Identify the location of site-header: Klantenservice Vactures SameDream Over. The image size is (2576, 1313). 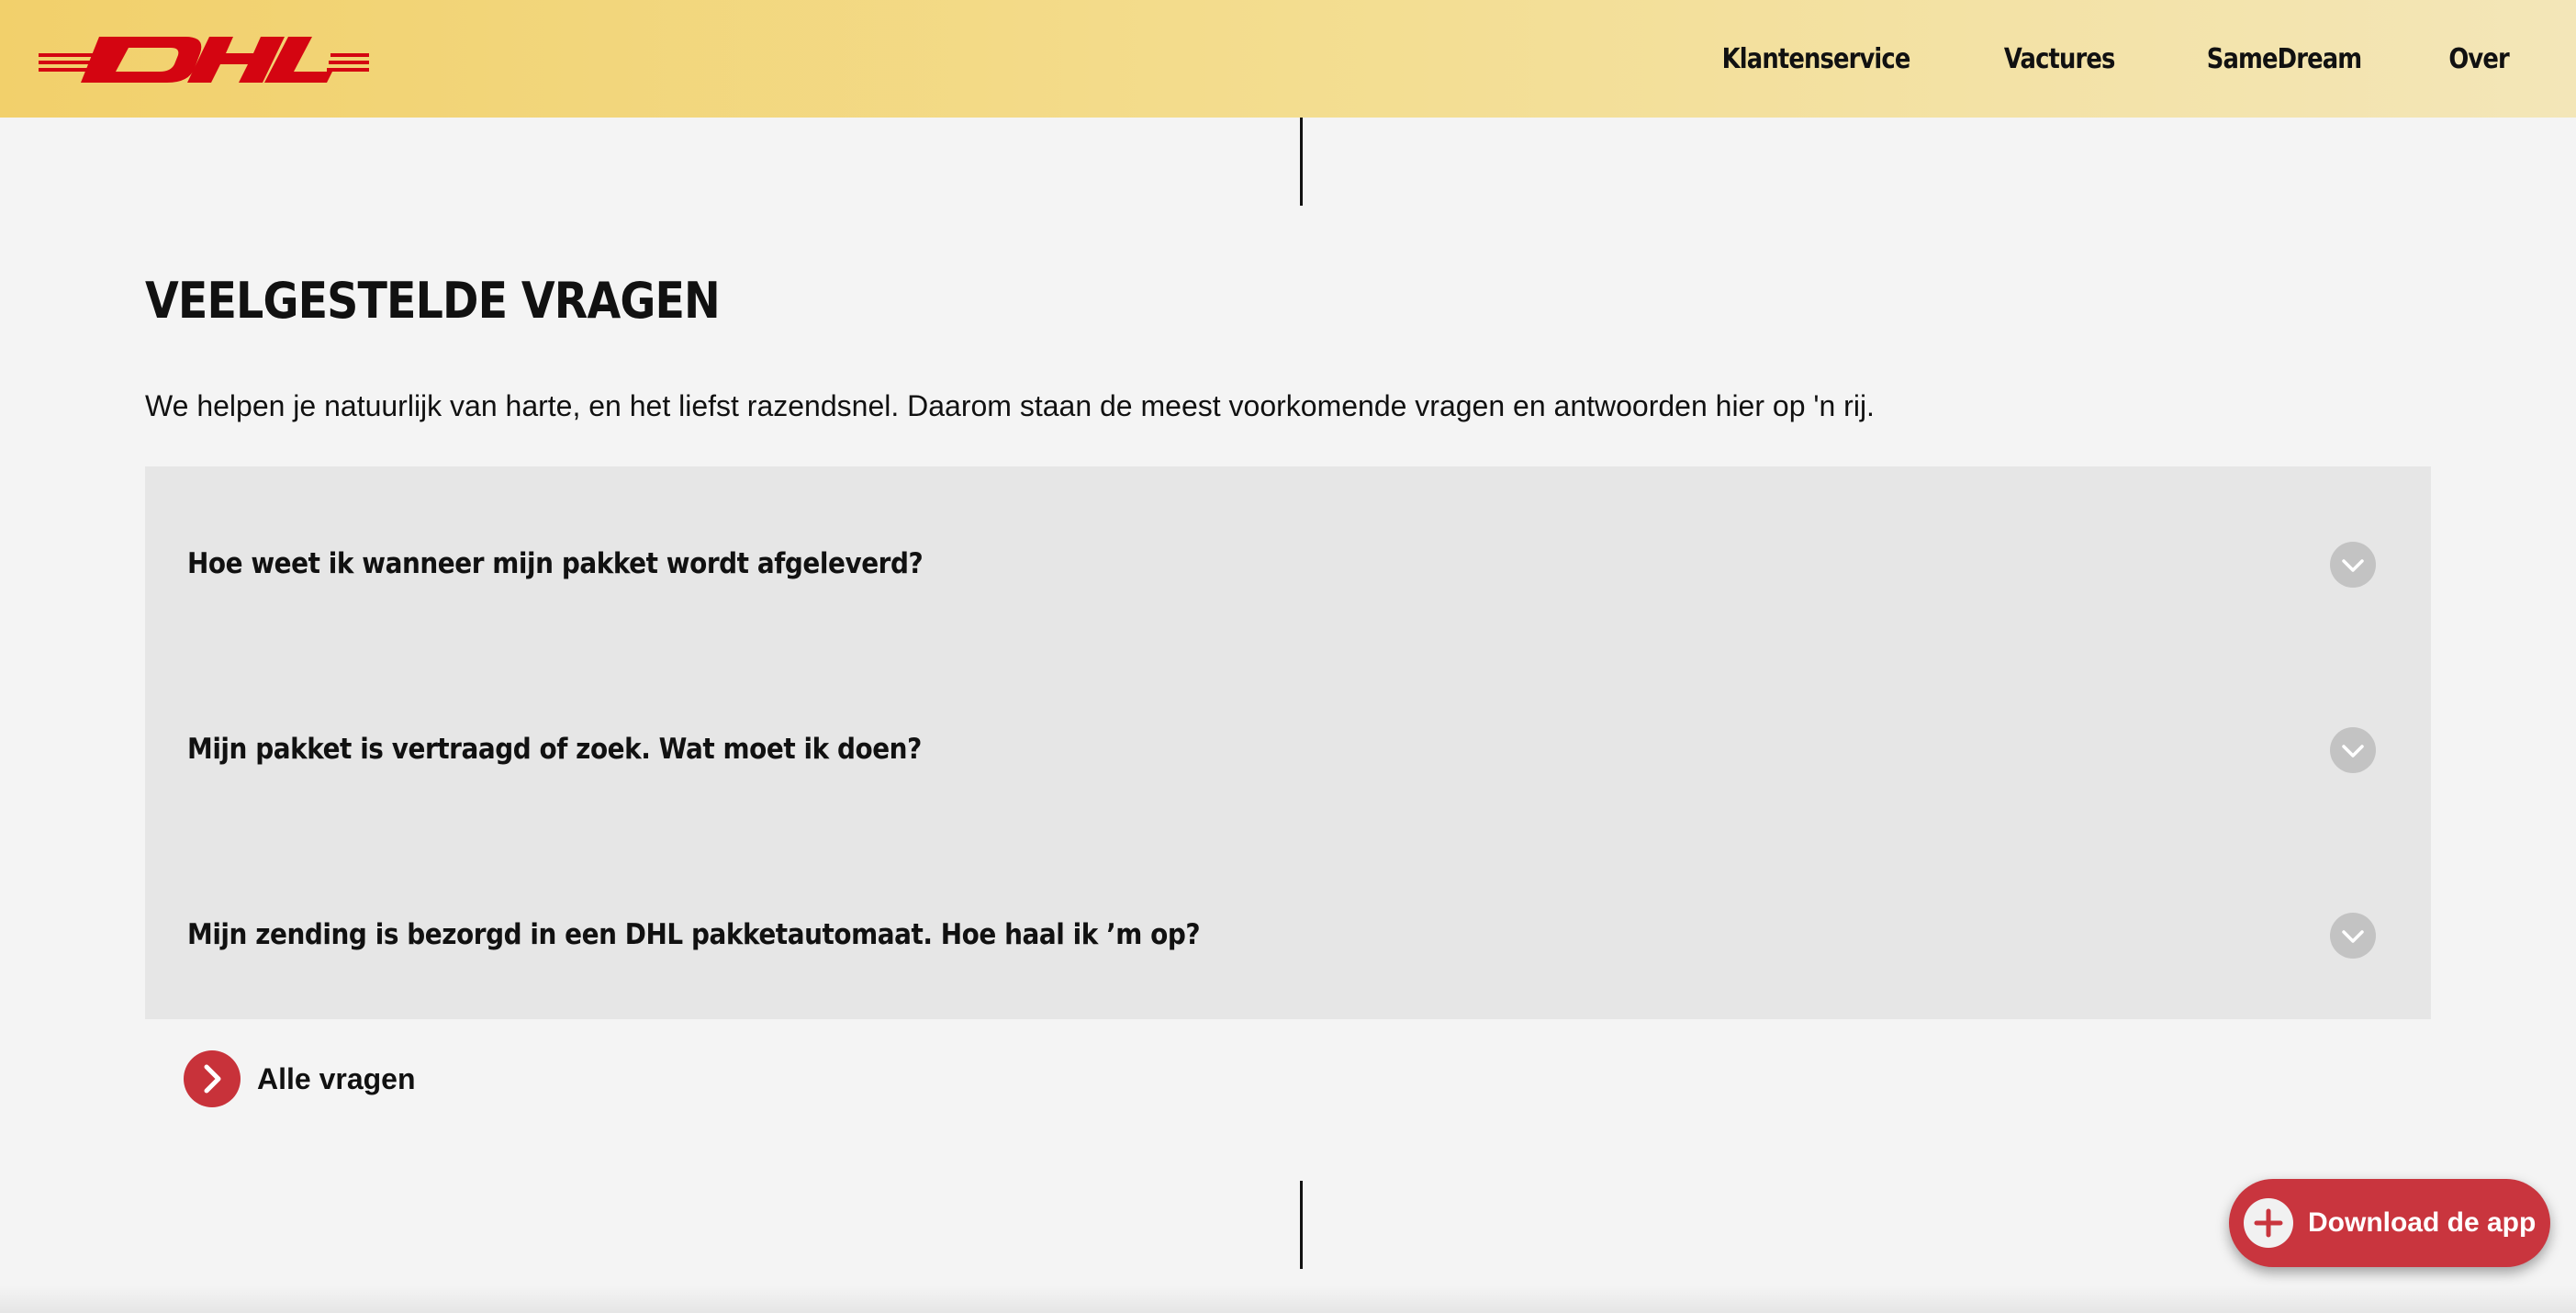
(1288, 59).